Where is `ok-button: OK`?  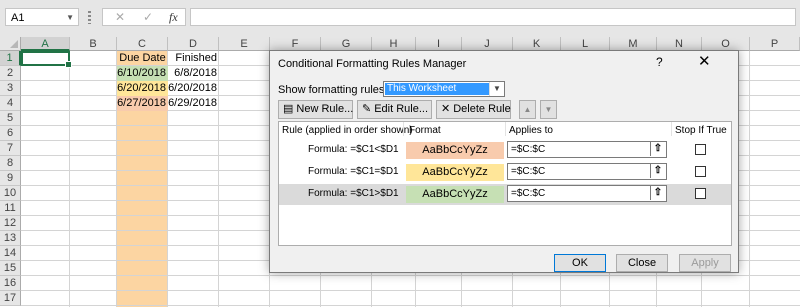
ok-button: OK is located at coordinates (580, 263).